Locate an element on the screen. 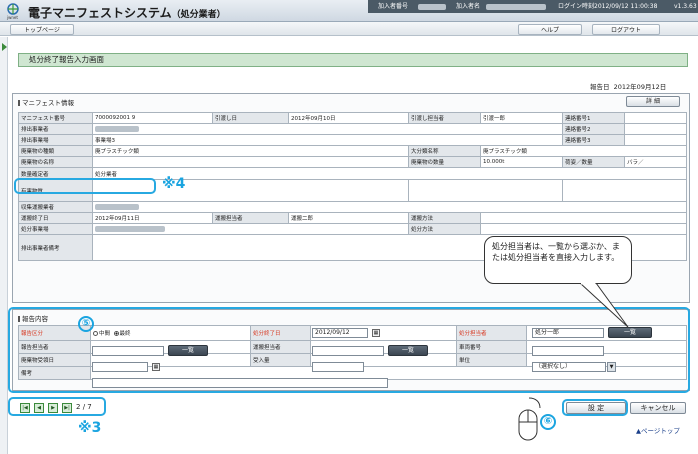 Image resolution: width=698 pixels, height=454 pixels. manifest-section-header: マニフェスト情報 is located at coordinates (46, 102).